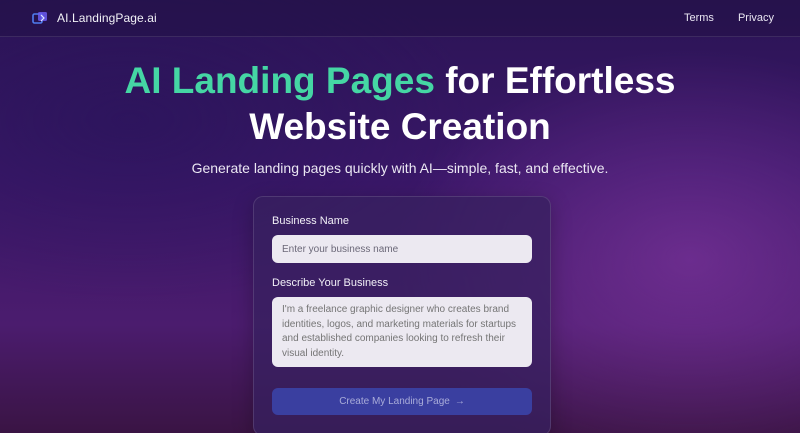  What do you see at coordinates (107, 18) in the screenshot?
I see `brand-name: AI.LandingPage.ai` at bounding box center [107, 18].